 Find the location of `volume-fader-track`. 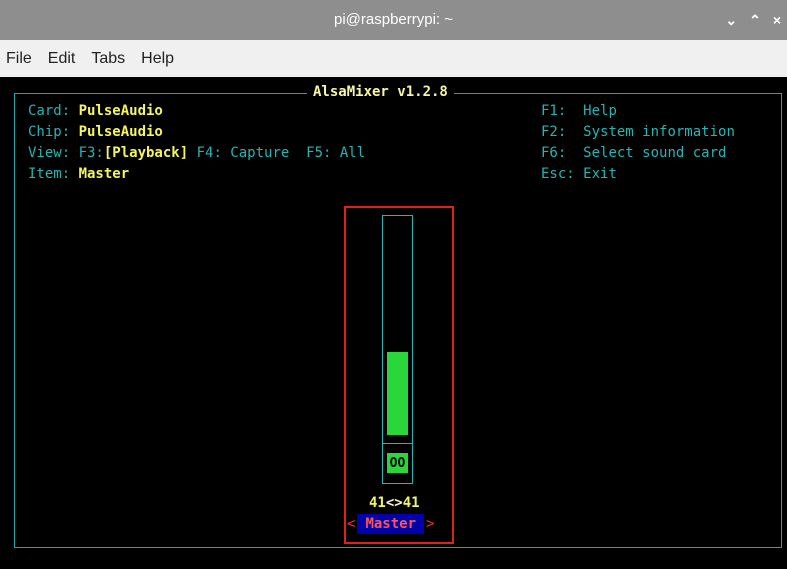

volume-fader-track is located at coordinates (397, 326).